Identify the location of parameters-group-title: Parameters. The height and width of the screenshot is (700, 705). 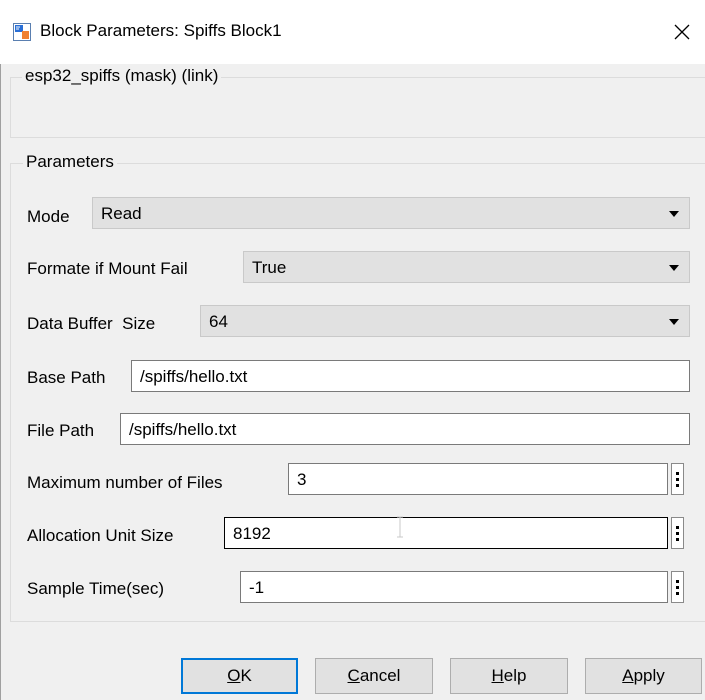
(70, 162).